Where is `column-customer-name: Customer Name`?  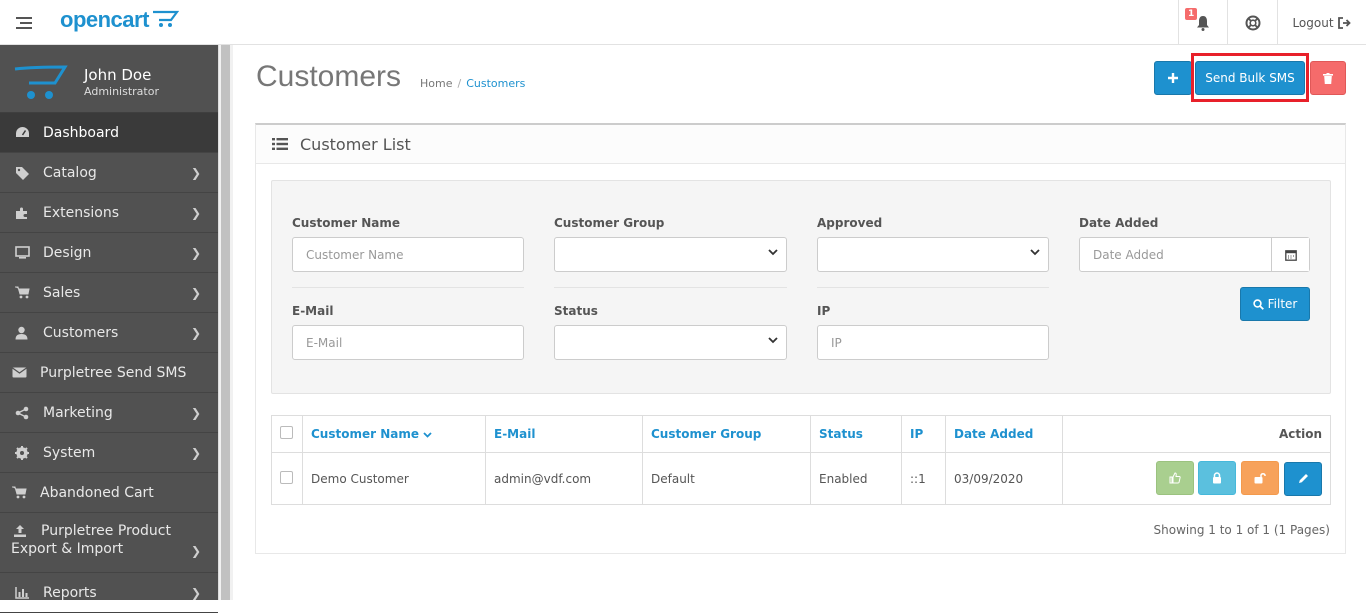 column-customer-name: Customer Name is located at coordinates (394, 434).